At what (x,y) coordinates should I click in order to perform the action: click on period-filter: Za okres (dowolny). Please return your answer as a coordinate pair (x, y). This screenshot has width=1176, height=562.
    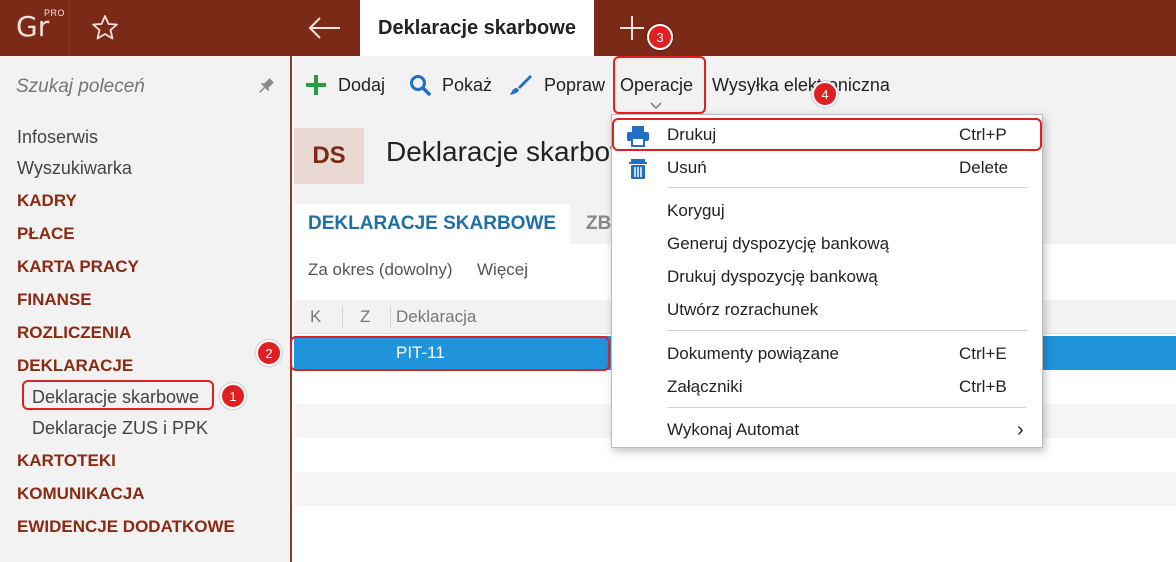
    Looking at the image, I should click on (380, 270).